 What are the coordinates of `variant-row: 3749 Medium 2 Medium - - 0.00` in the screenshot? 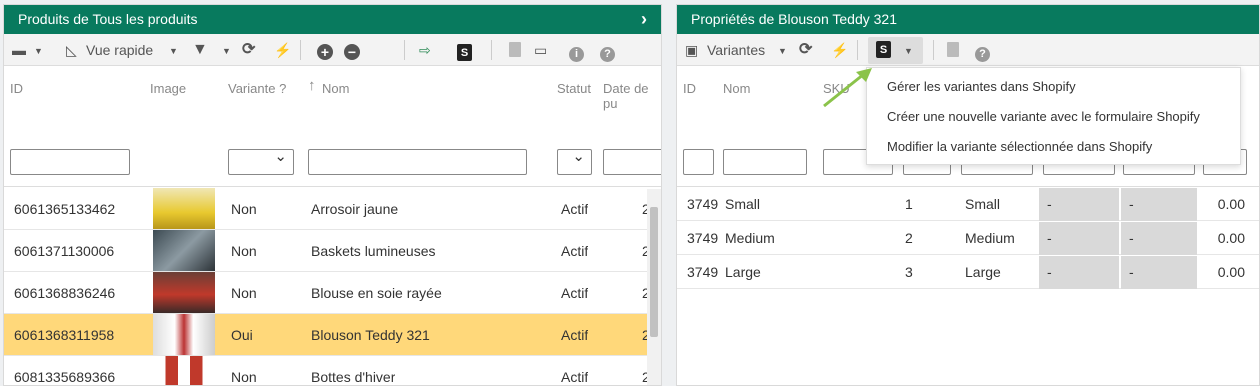 It's located at (968, 238).